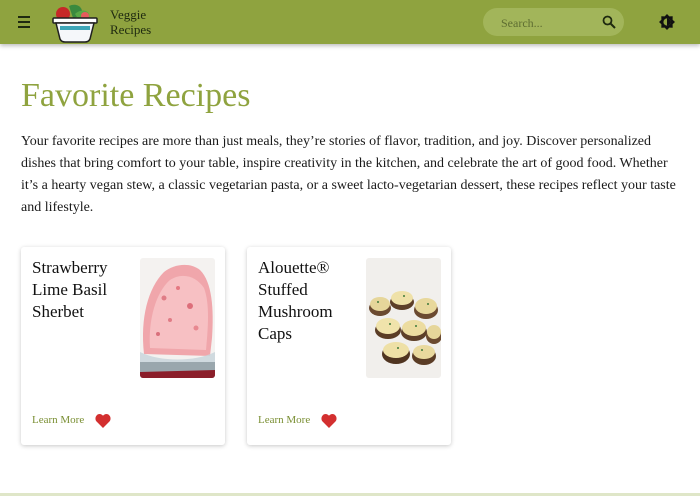  What do you see at coordinates (128, 14) in the screenshot?
I see `brand-line-1: Veggie` at bounding box center [128, 14].